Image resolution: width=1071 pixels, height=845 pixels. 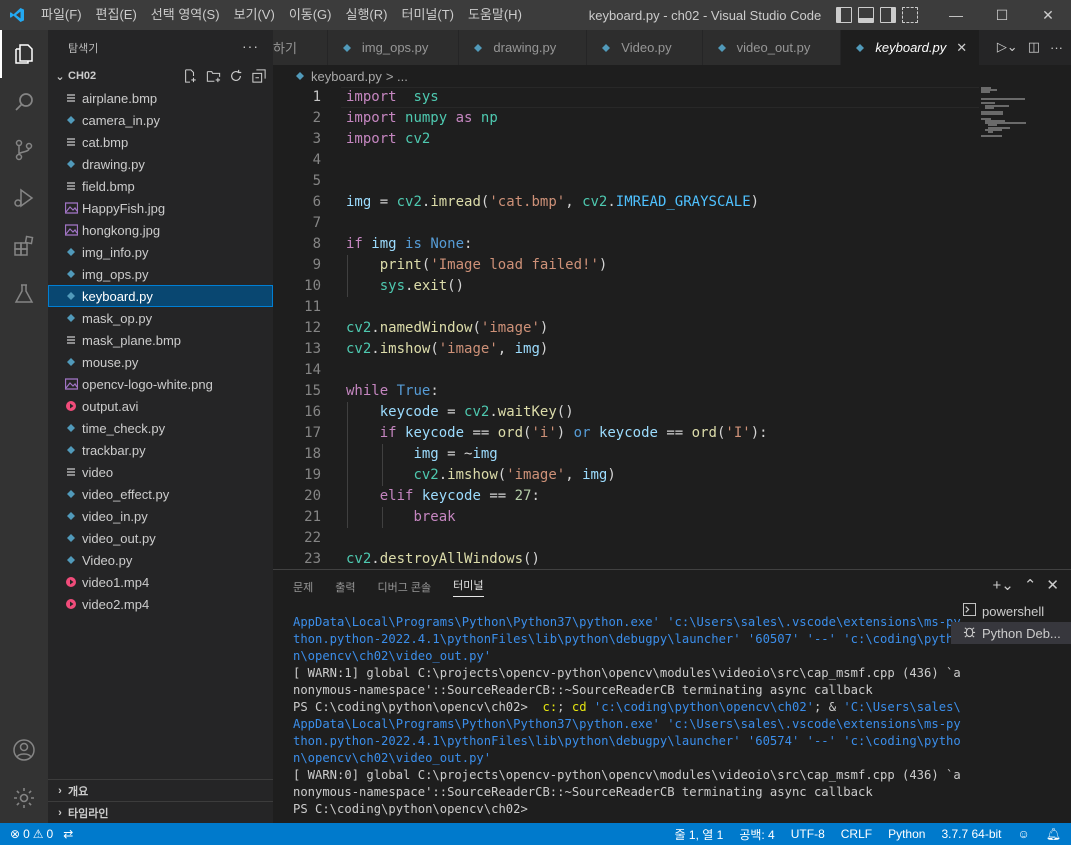 What do you see at coordinates (160, 428) in the screenshot?
I see `file-item: time_check.py` at bounding box center [160, 428].